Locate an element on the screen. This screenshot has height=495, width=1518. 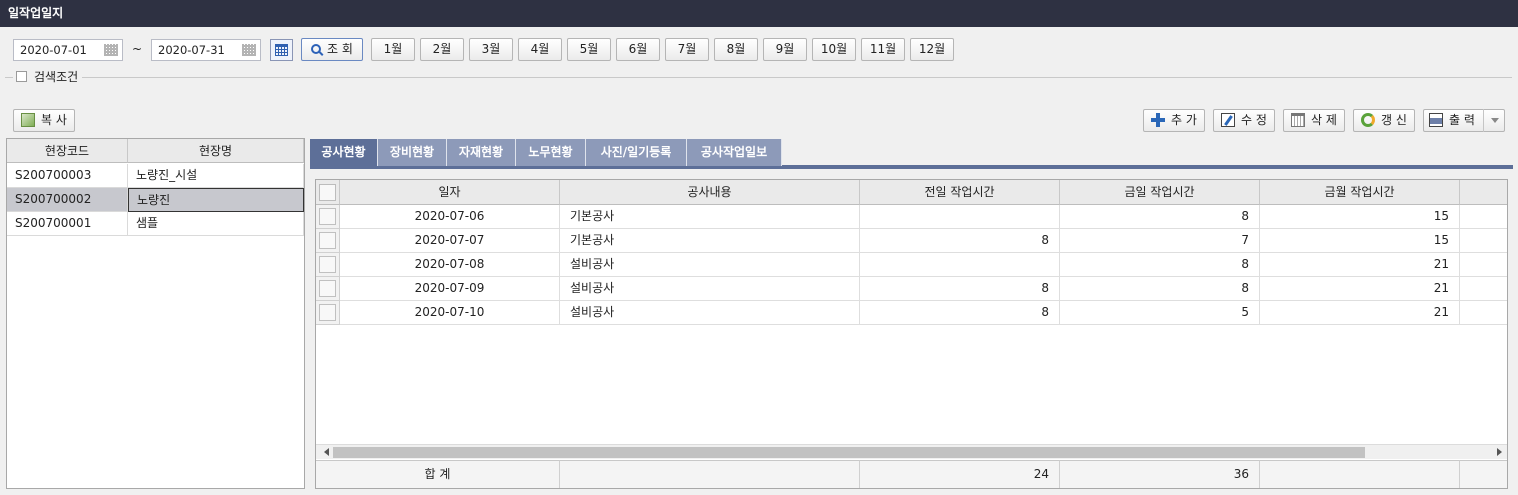
prev-hours-column-header: 전일 작업시간 is located at coordinates (960, 192).